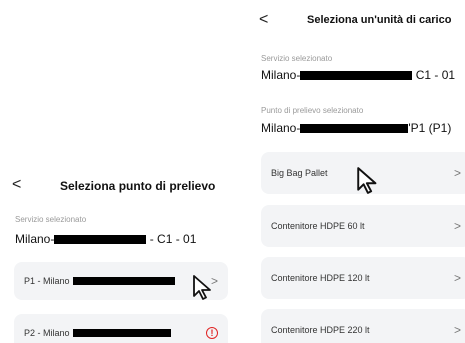 The image size is (465, 343). I want to click on pickup-point-value-prefix: Milano-, so click(281, 128).